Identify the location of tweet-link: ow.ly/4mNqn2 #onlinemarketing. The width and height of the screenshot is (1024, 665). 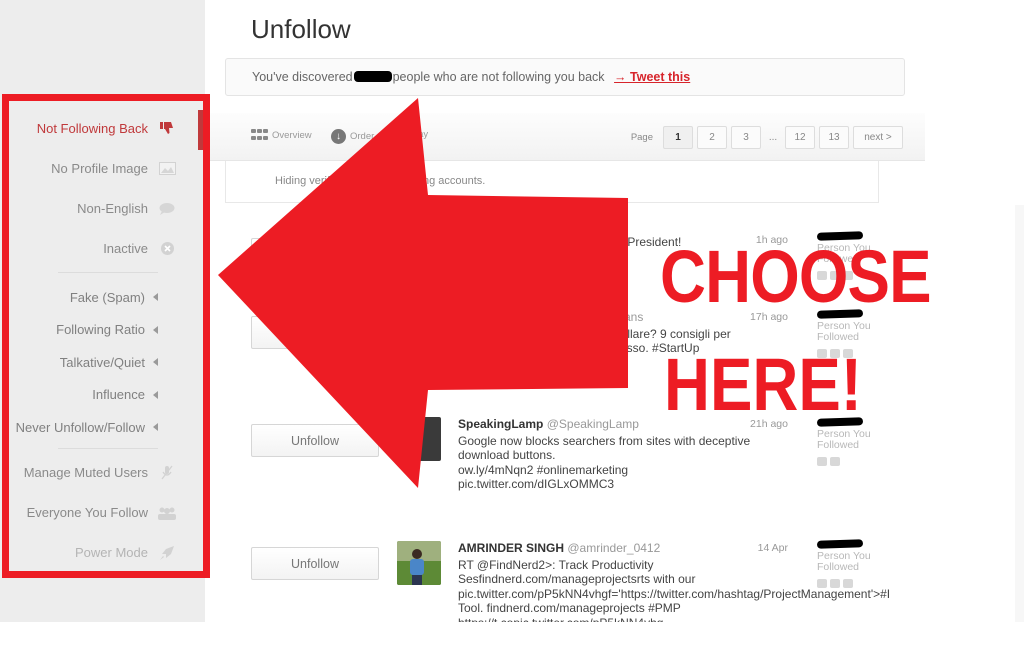
(668, 470).